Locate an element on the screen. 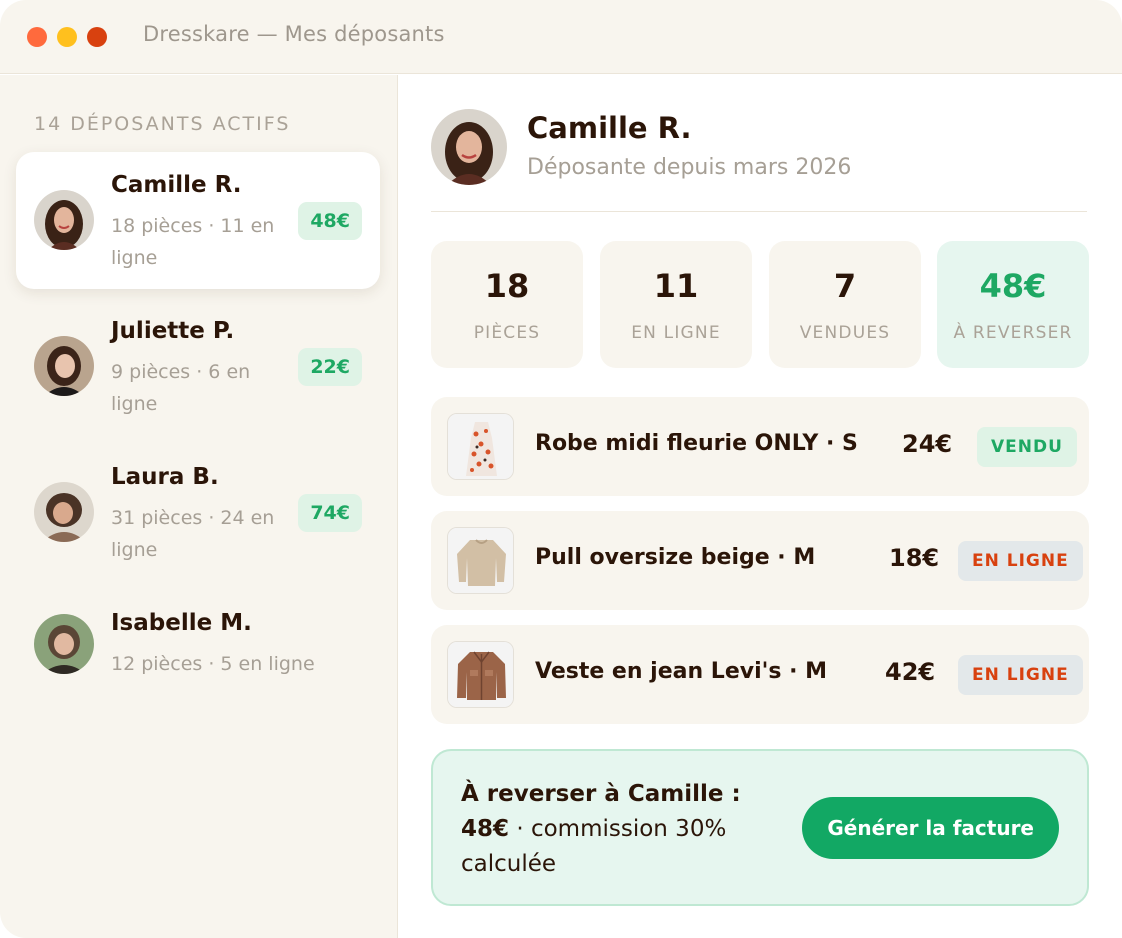 This screenshot has width=1122, height=938. depositor-item-isabelle: Isabelle M. 12 pièces · 5 en ligne is located at coordinates (198, 658).